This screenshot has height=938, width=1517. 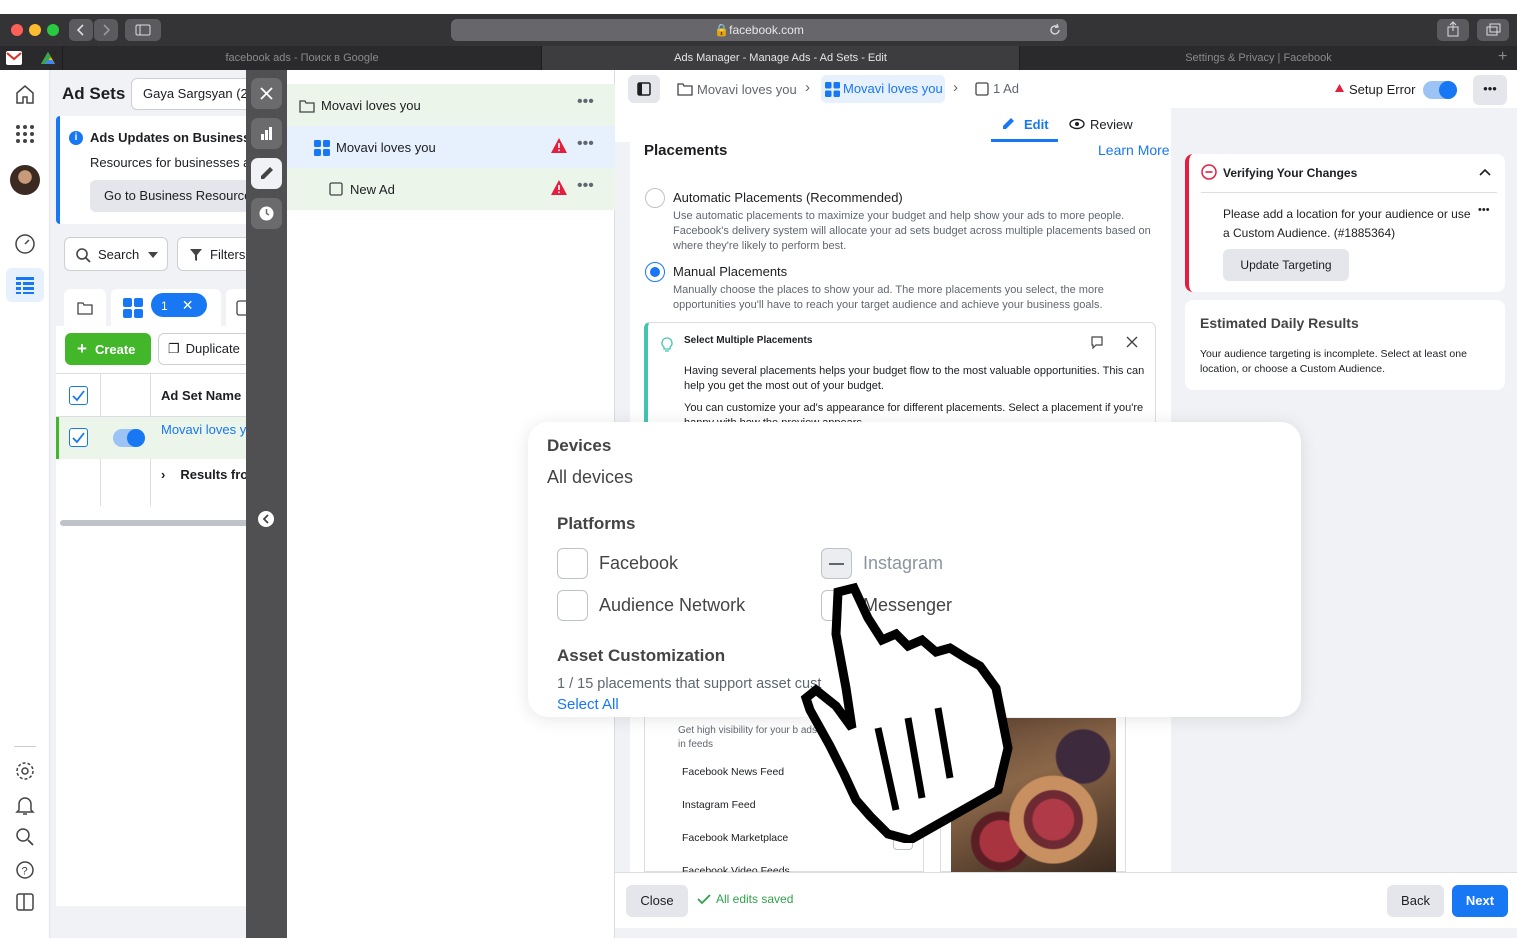 I want to click on audience-network-label: Audience Network, so click(x=672, y=605).